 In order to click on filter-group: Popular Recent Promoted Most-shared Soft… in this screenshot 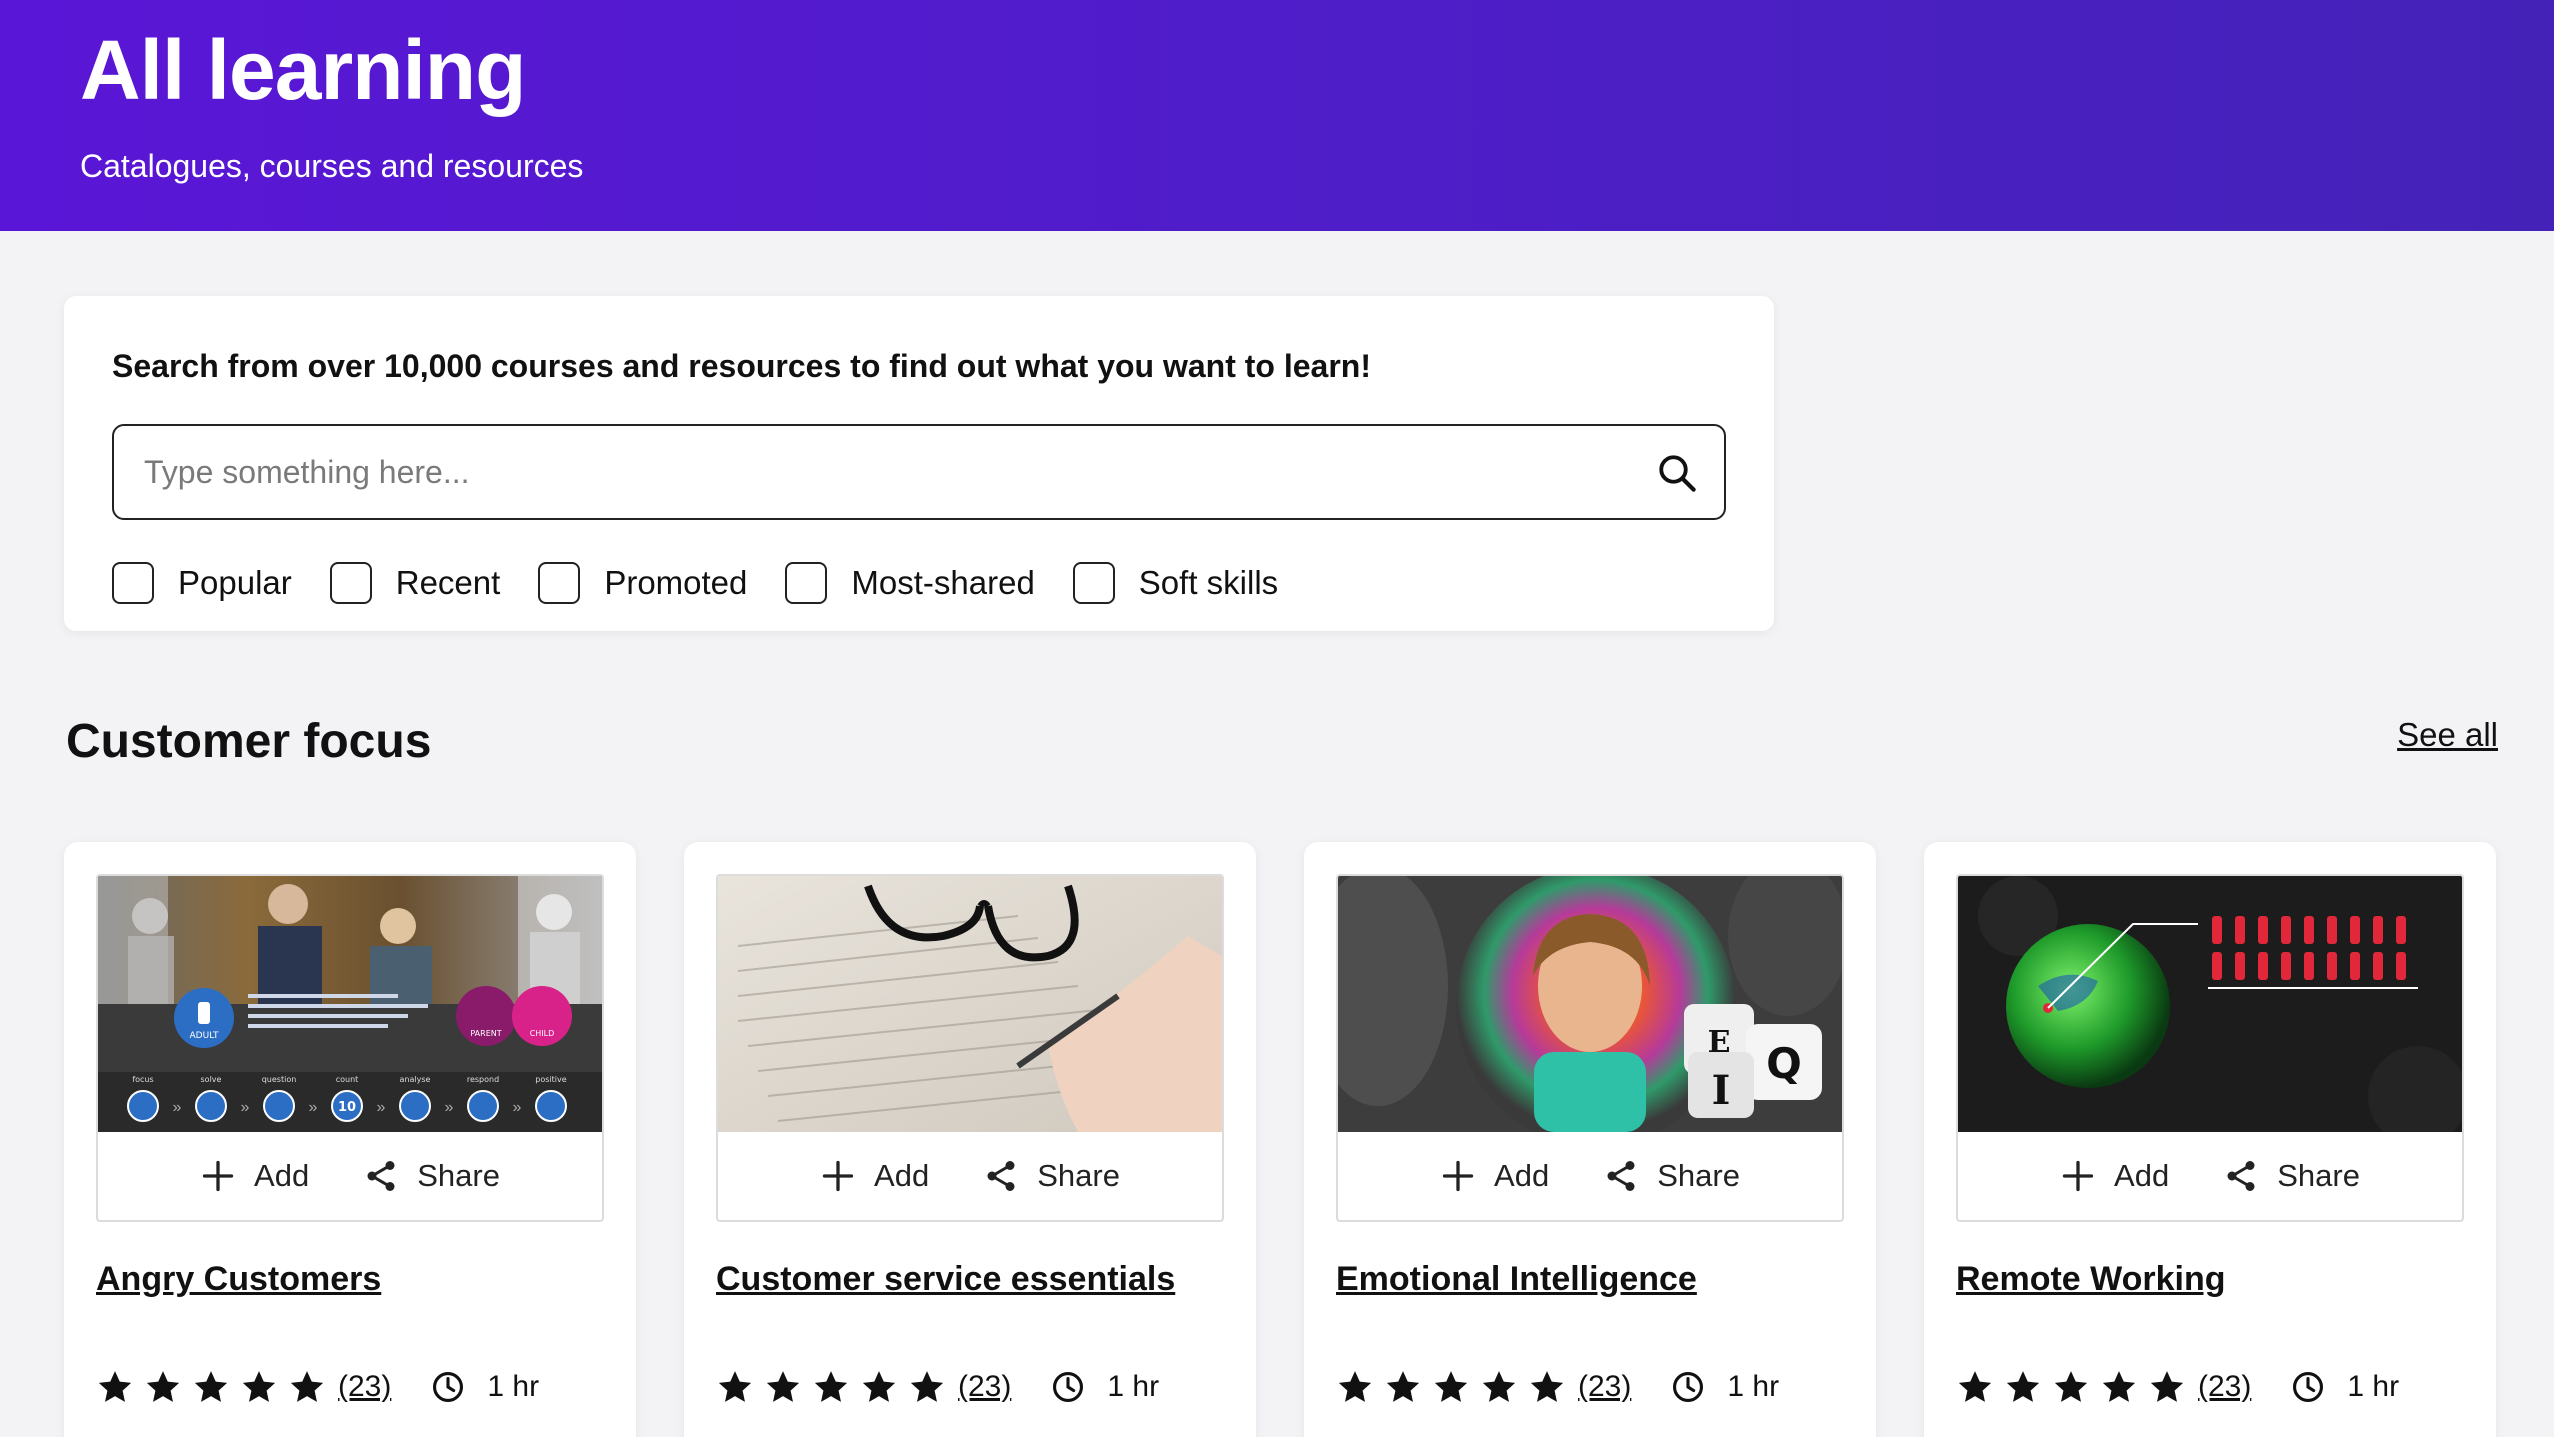, I will do `click(714, 583)`.